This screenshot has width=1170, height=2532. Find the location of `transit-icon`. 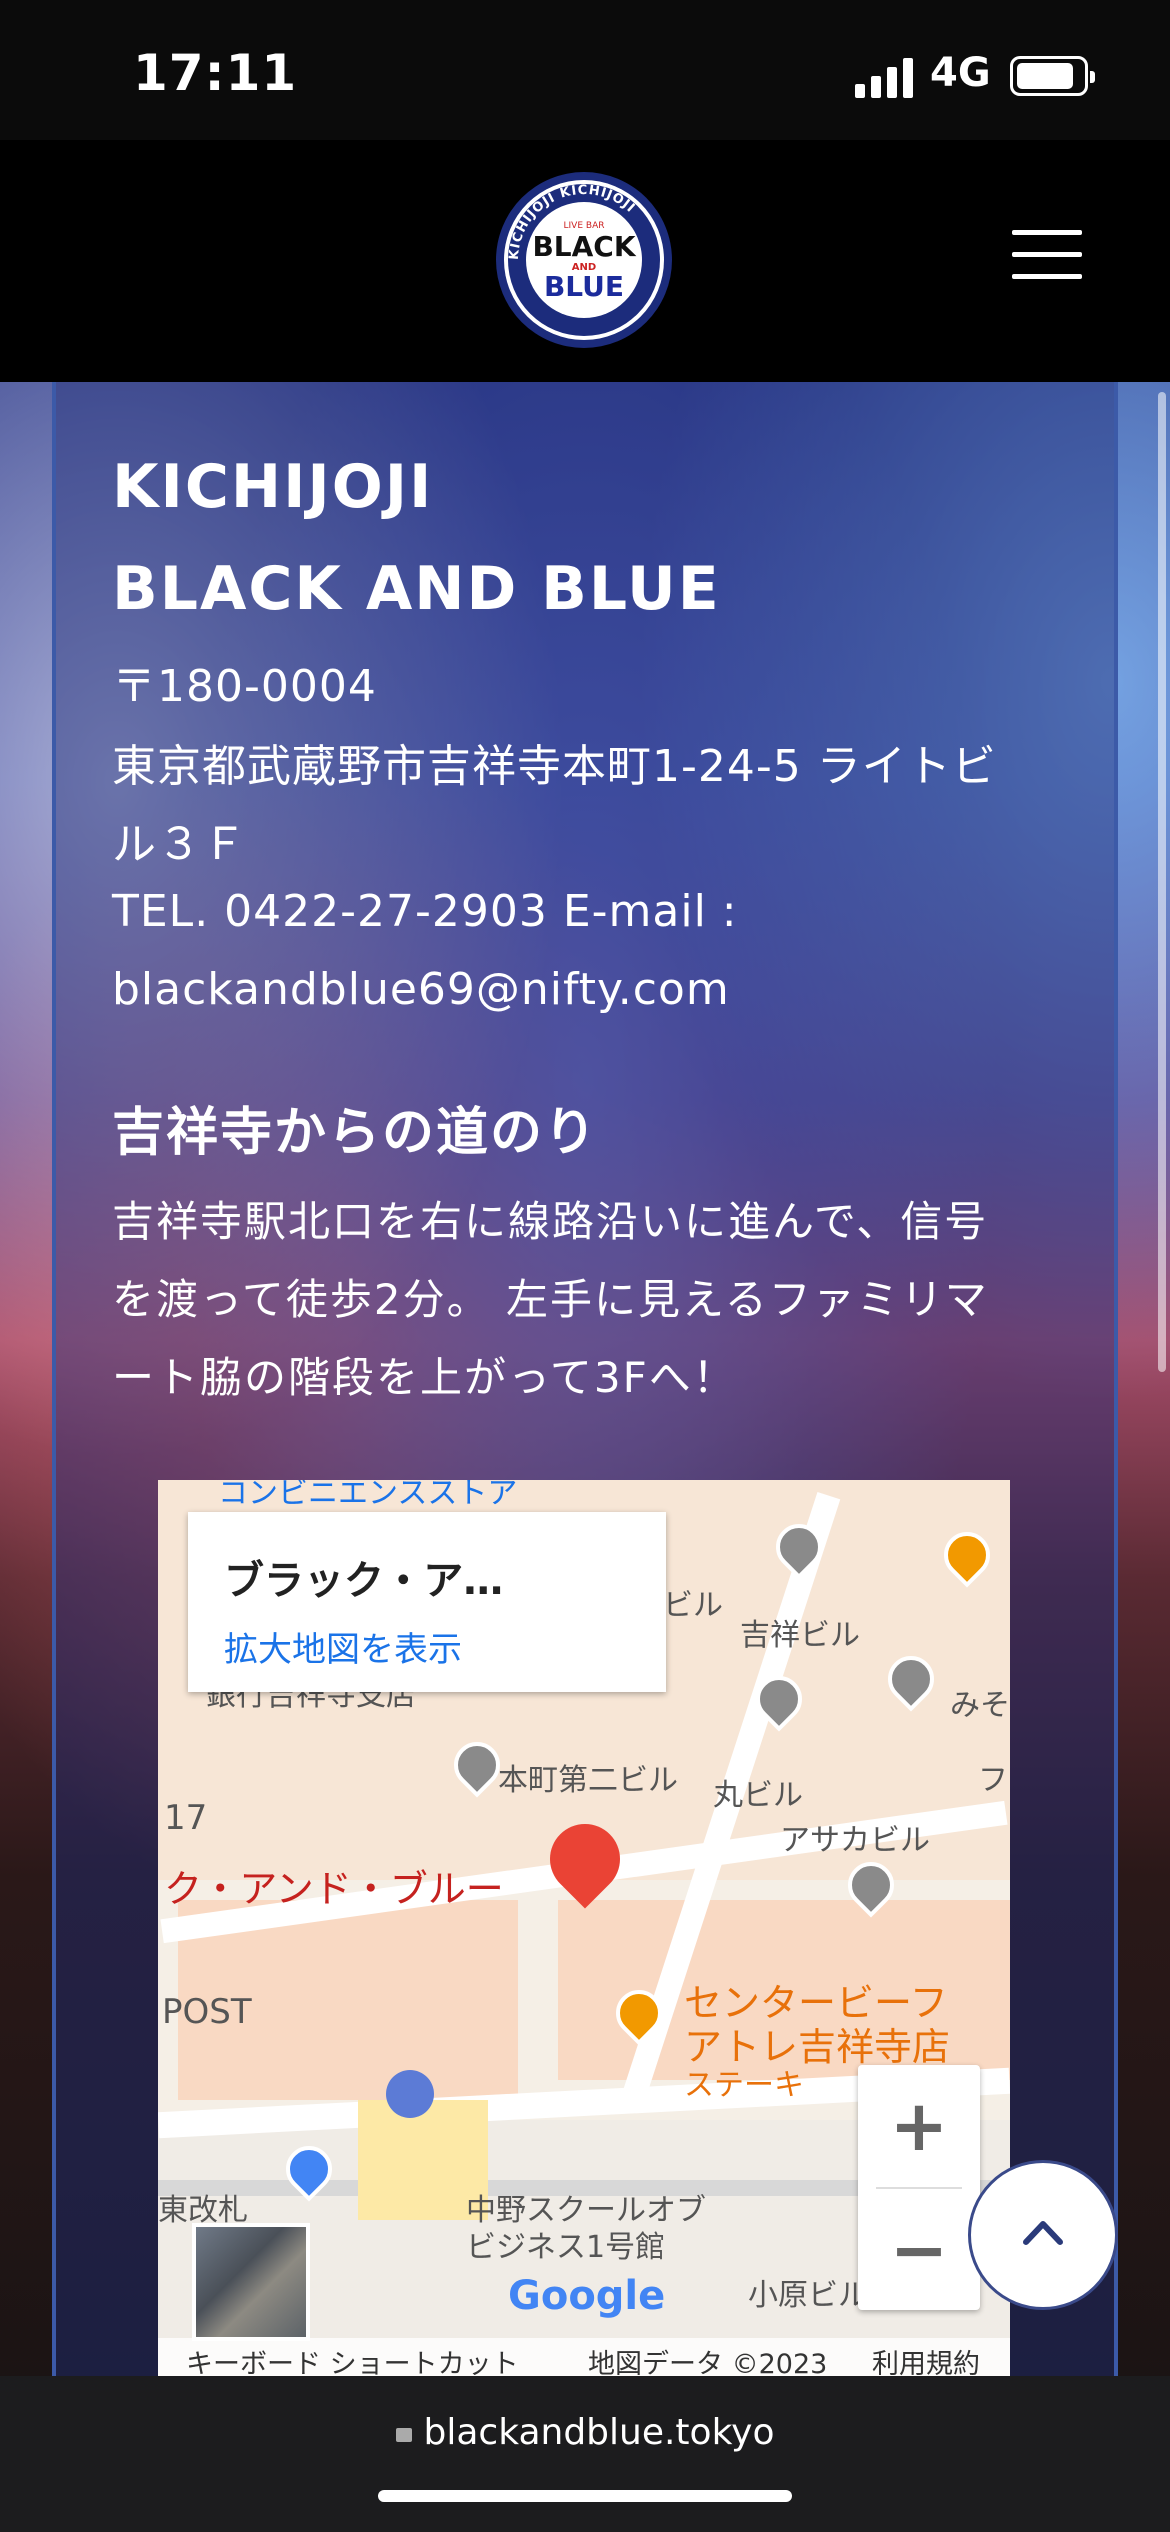

transit-icon is located at coordinates (410, 2094).